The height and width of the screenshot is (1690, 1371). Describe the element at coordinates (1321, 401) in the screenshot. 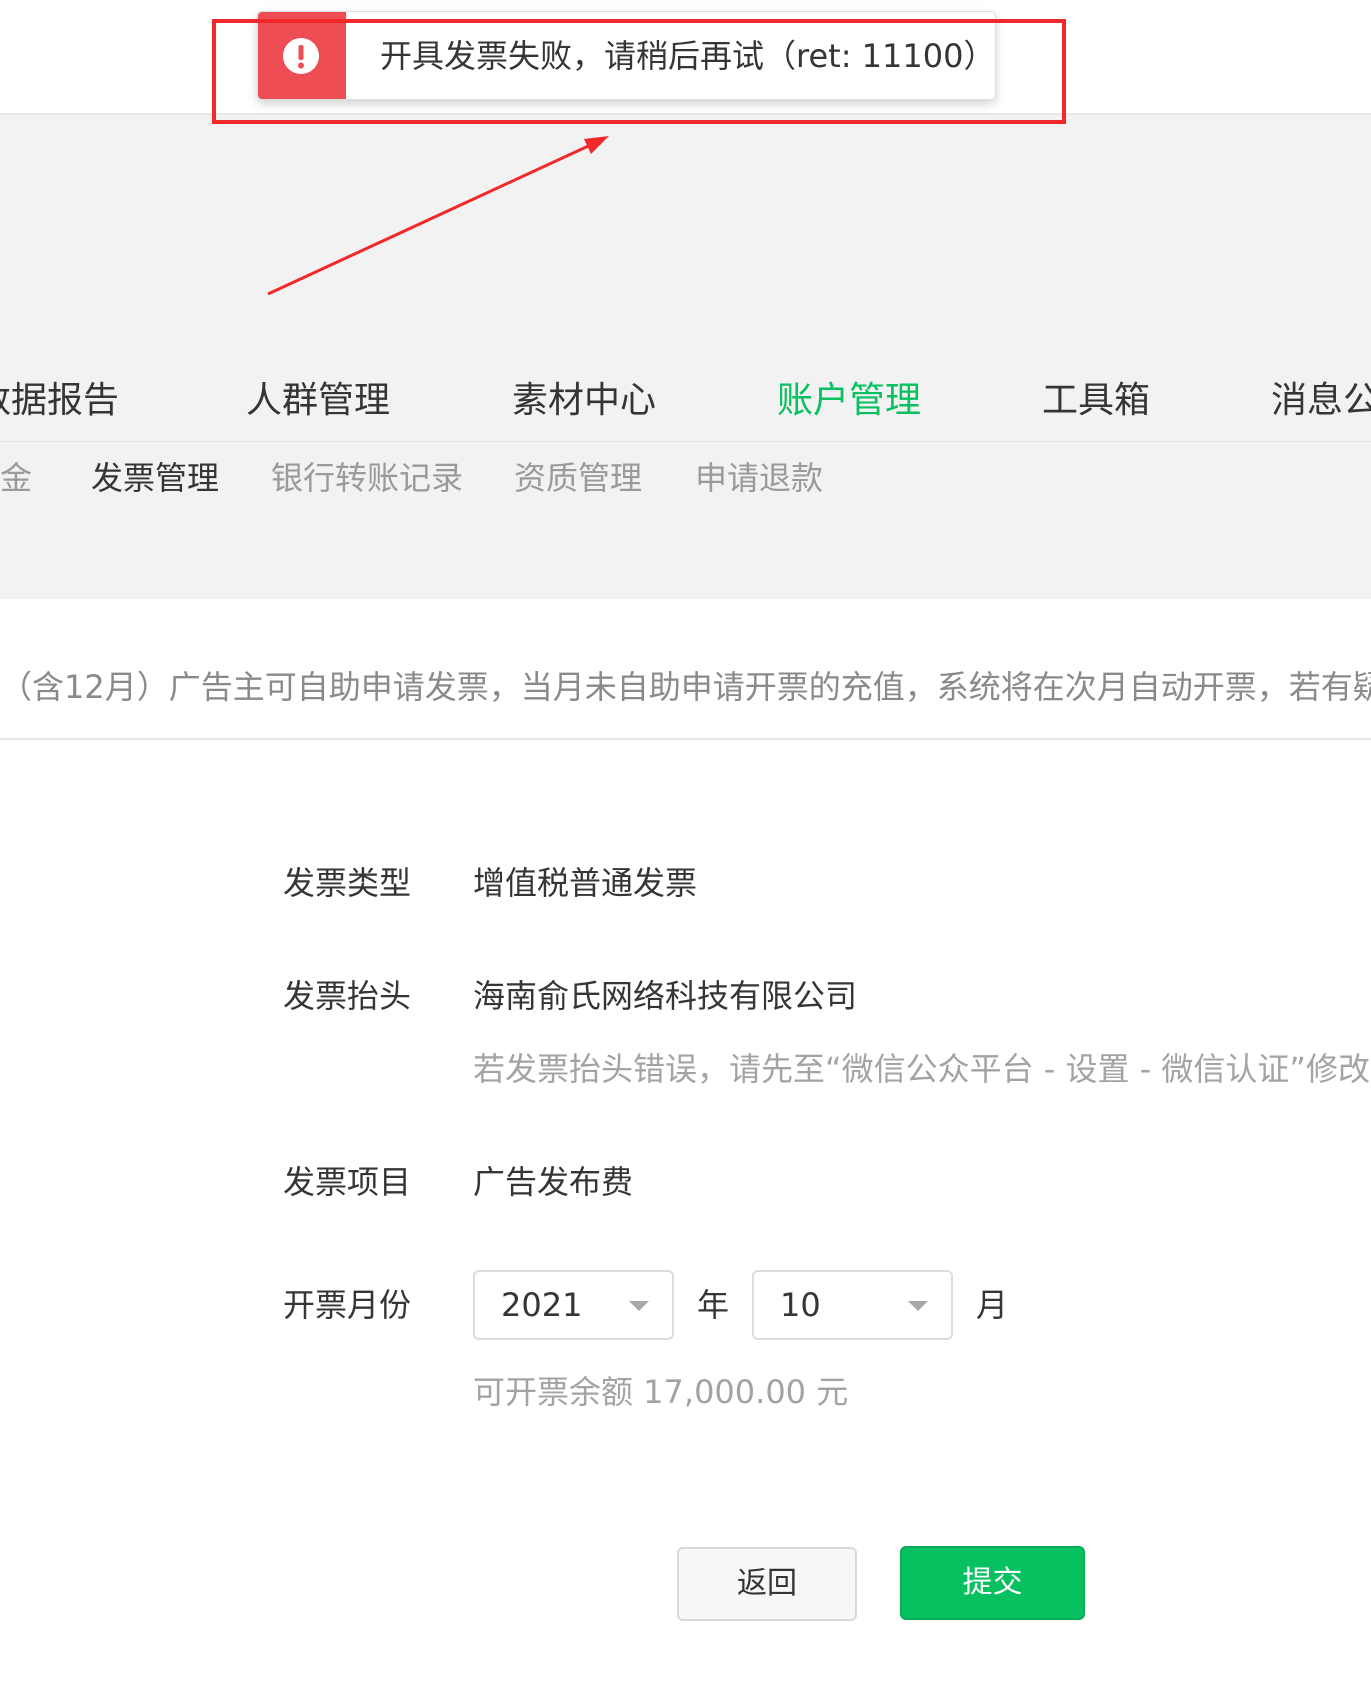

I see `nav-item-messages: 消息公` at that location.